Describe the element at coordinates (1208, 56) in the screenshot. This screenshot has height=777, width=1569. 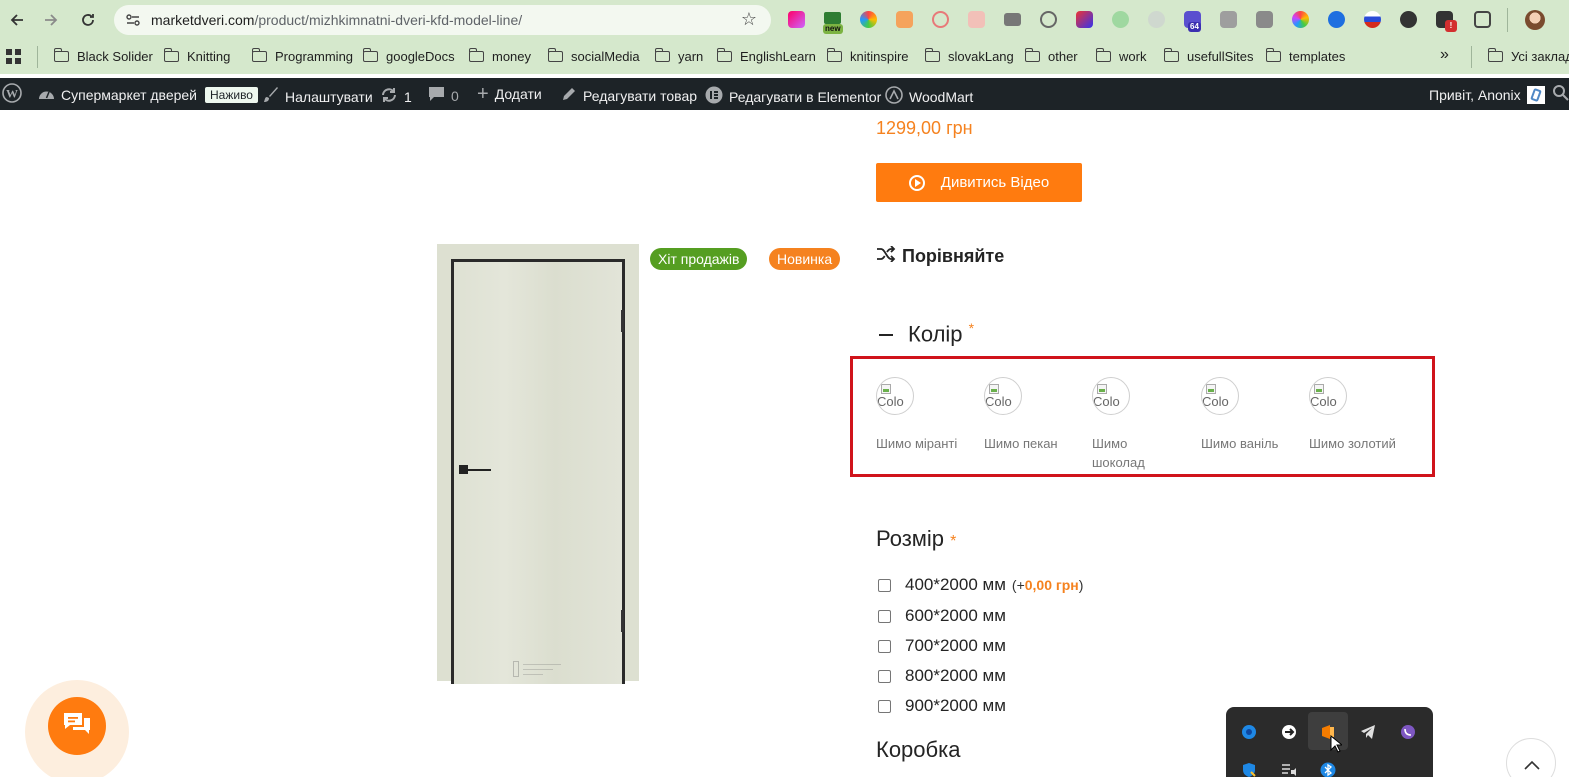
I see `bookmark-usefullsites: usefullSites` at that location.